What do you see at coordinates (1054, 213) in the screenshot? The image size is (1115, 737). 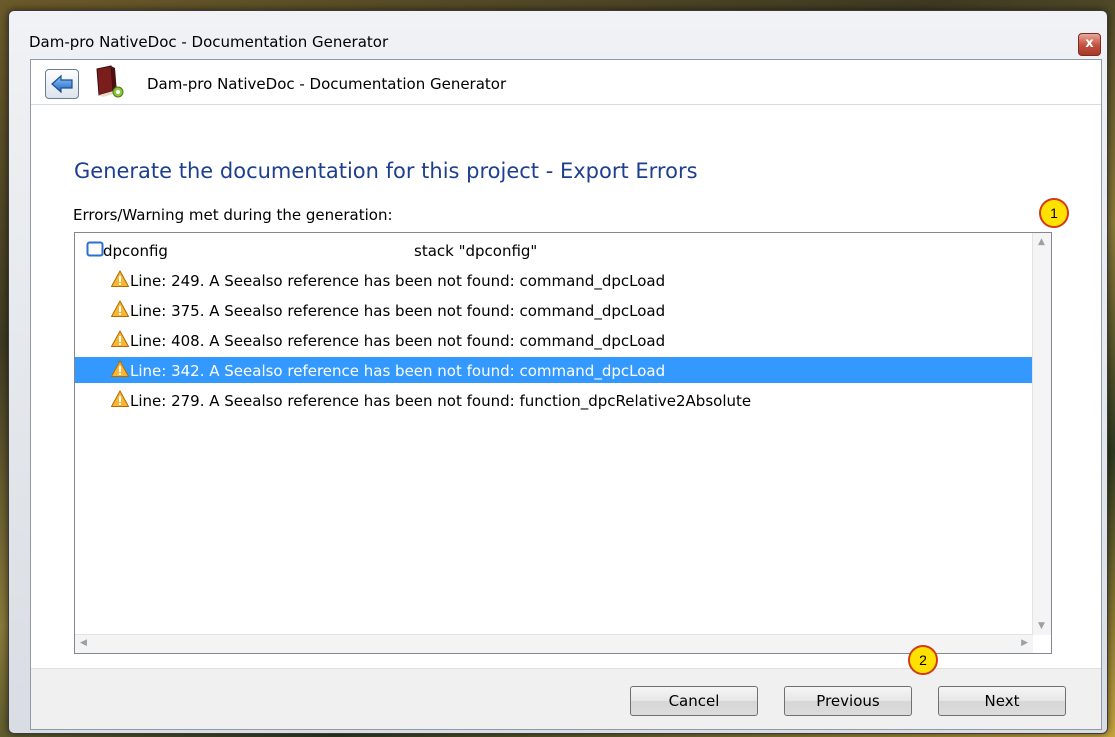 I see `callout-badge-1: 1` at bounding box center [1054, 213].